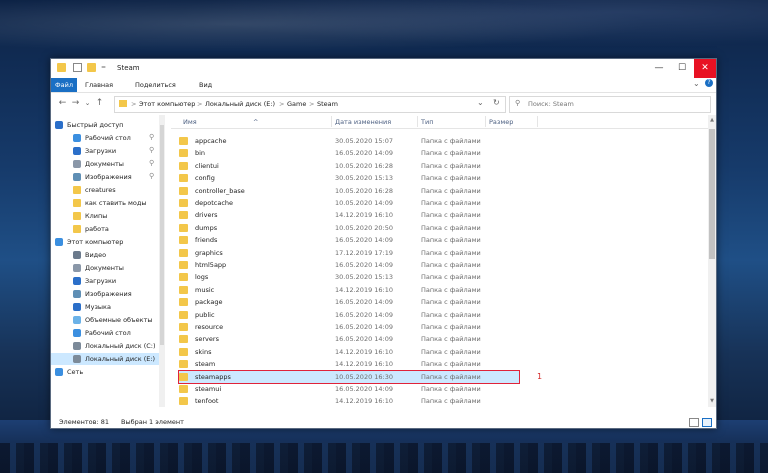 The image size is (768, 473). I want to click on large-icons-view-icon, so click(707, 422).